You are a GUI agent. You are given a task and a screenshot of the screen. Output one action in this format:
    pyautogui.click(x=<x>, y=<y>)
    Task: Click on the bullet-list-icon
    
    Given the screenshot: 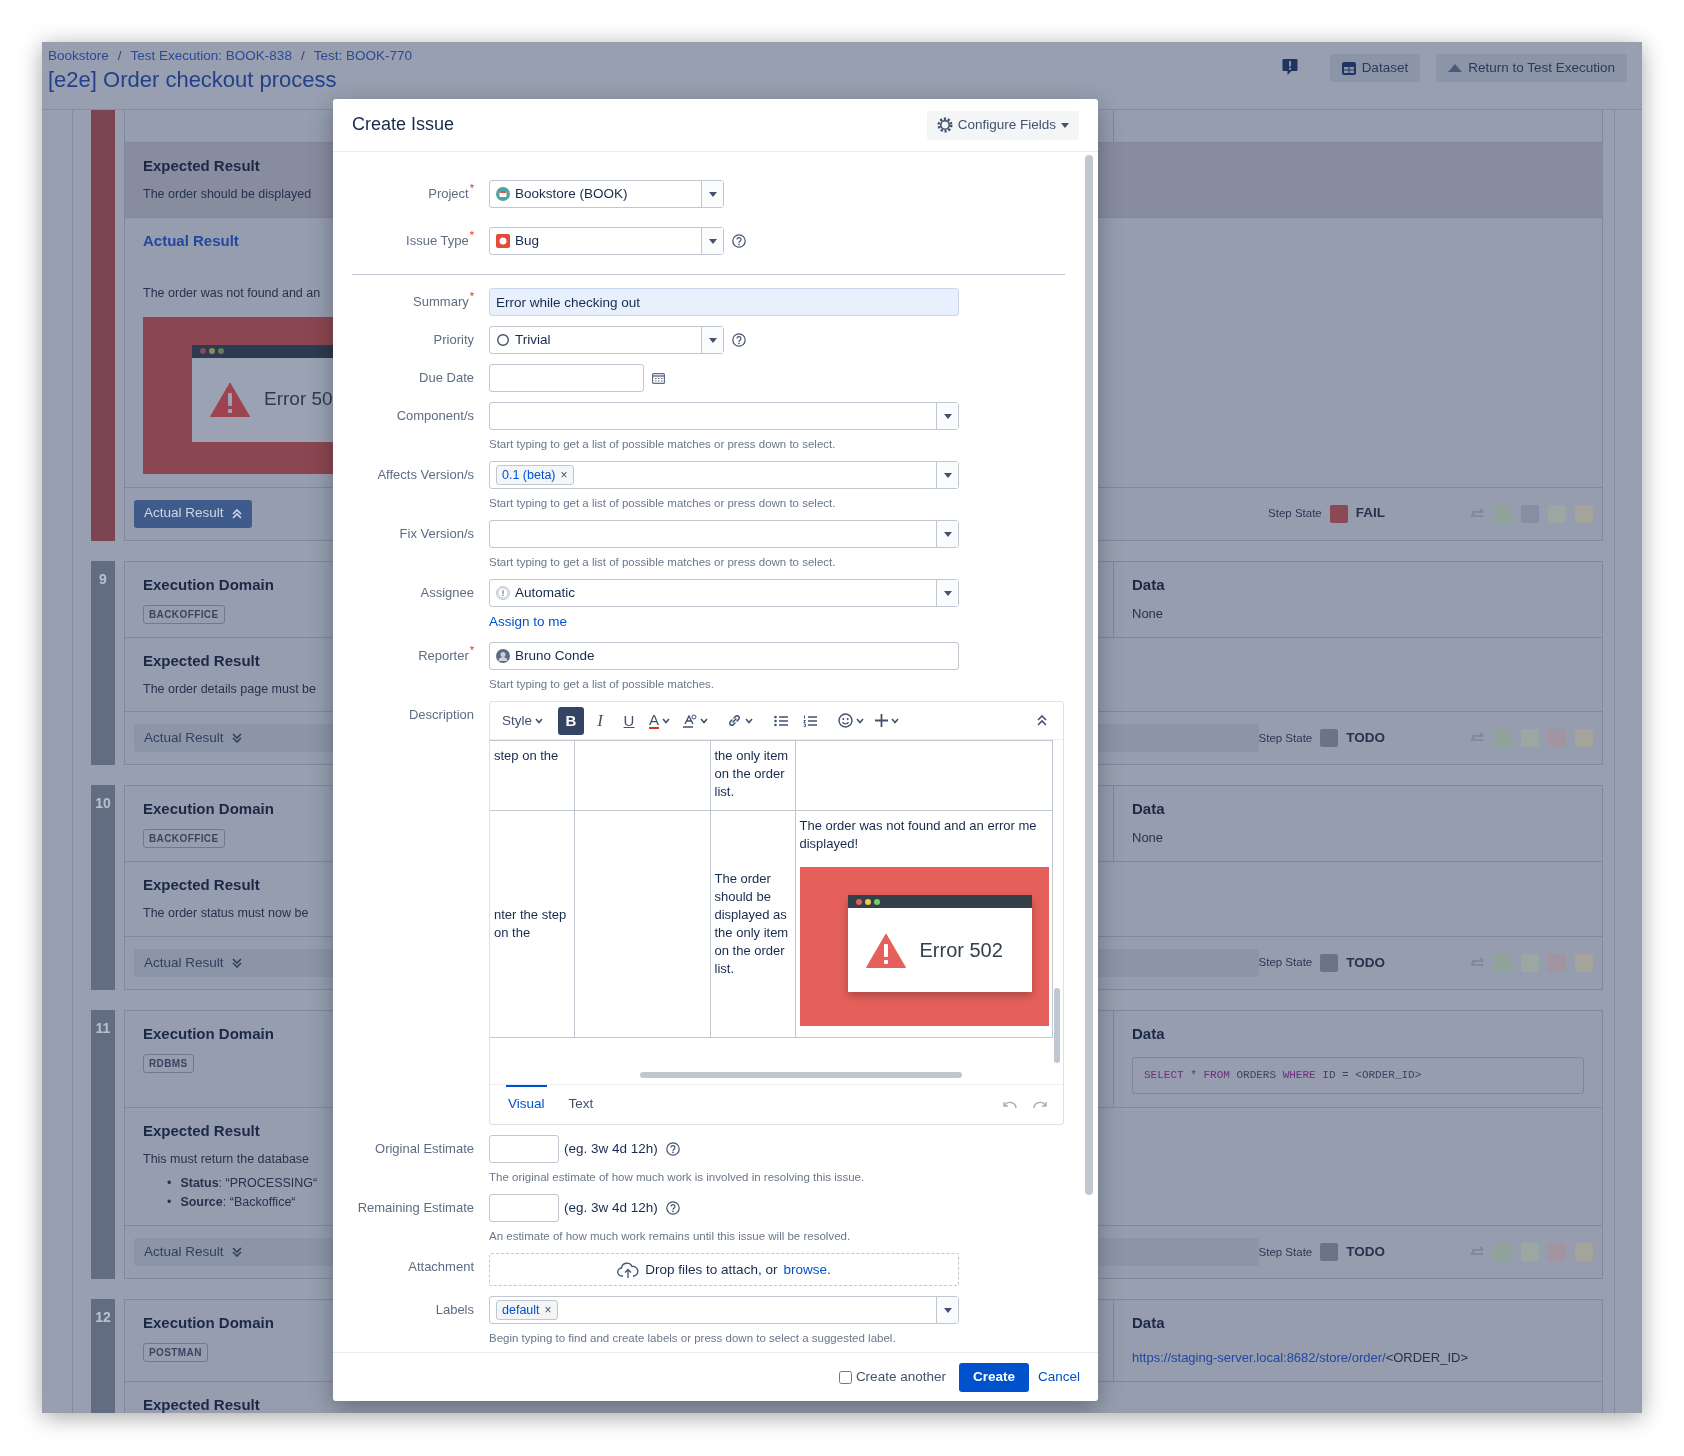 What is the action you would take?
    pyautogui.click(x=781, y=720)
    